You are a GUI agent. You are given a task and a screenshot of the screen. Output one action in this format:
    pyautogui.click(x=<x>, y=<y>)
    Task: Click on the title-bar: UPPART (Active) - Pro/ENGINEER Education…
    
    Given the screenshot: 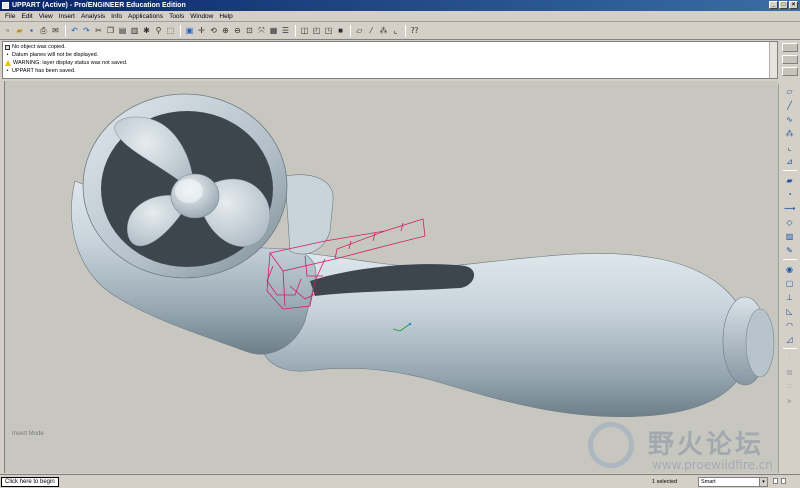 What is the action you would take?
    pyautogui.click(x=400, y=5)
    